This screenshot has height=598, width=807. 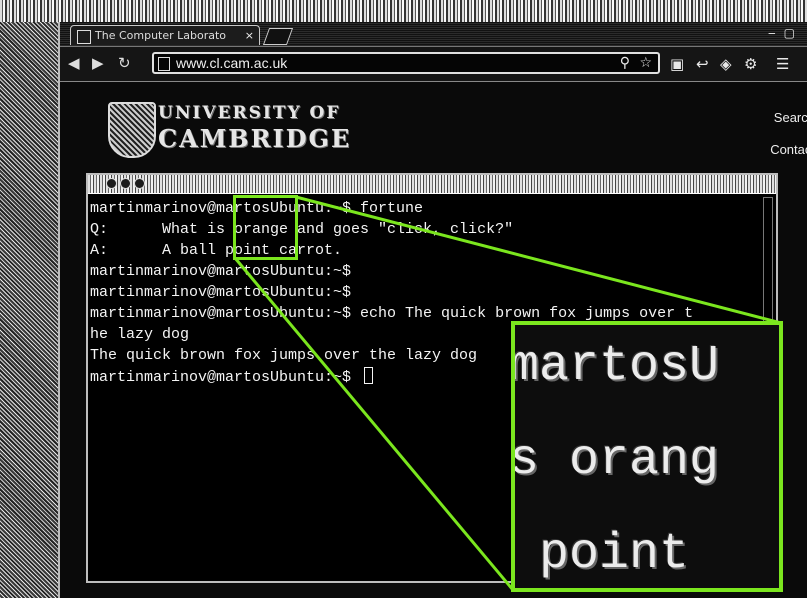 What do you see at coordinates (433, 34) in the screenshot?
I see `tab-bar: The Computer Laborato × ‒▢` at bounding box center [433, 34].